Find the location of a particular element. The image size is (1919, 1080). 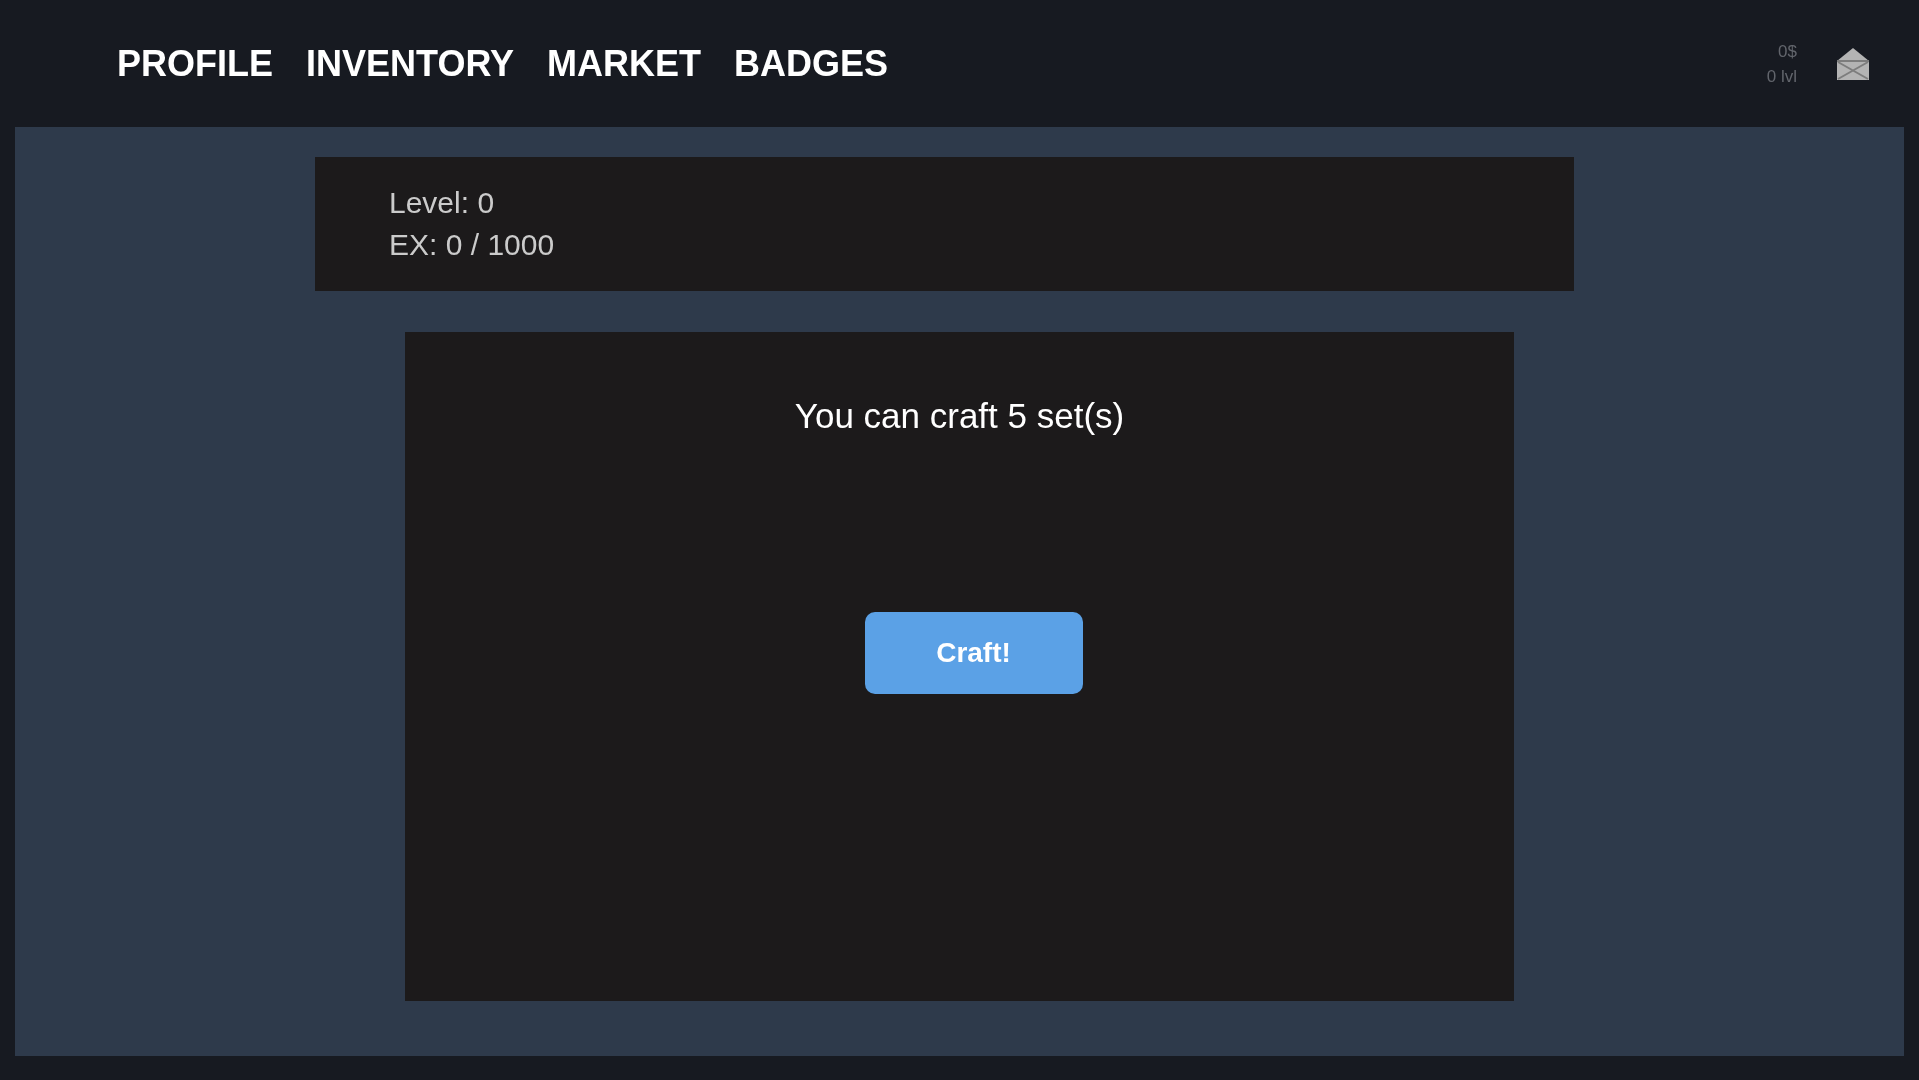

level-text: 0 lvl is located at coordinates (1781, 76).